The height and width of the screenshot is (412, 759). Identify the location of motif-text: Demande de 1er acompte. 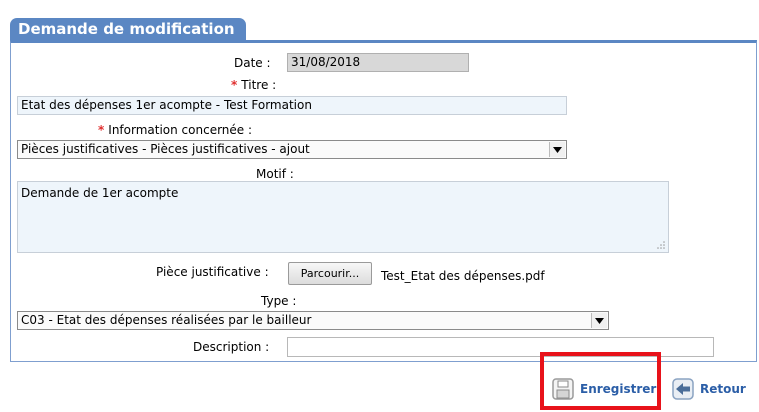
(100, 193).